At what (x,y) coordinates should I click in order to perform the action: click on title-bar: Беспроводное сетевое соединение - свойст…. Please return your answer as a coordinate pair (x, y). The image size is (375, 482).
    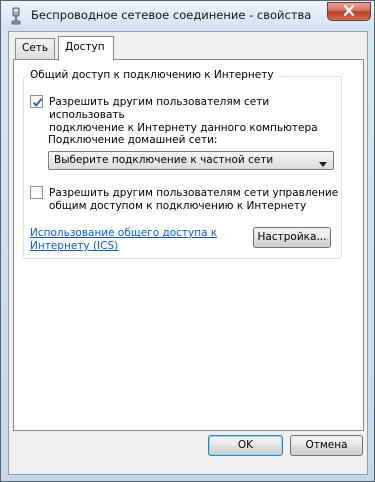
    Looking at the image, I should click on (187, 16).